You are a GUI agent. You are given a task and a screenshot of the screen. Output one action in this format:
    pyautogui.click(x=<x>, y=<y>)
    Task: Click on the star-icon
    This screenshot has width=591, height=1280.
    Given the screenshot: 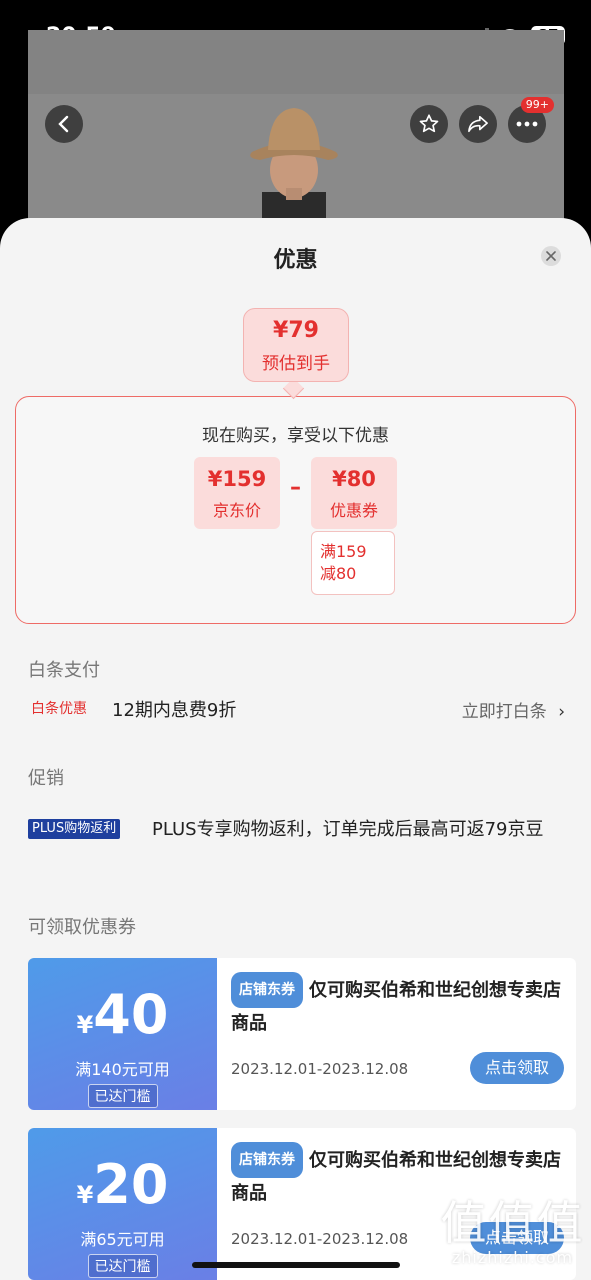 What is the action you would take?
    pyautogui.click(x=429, y=123)
    